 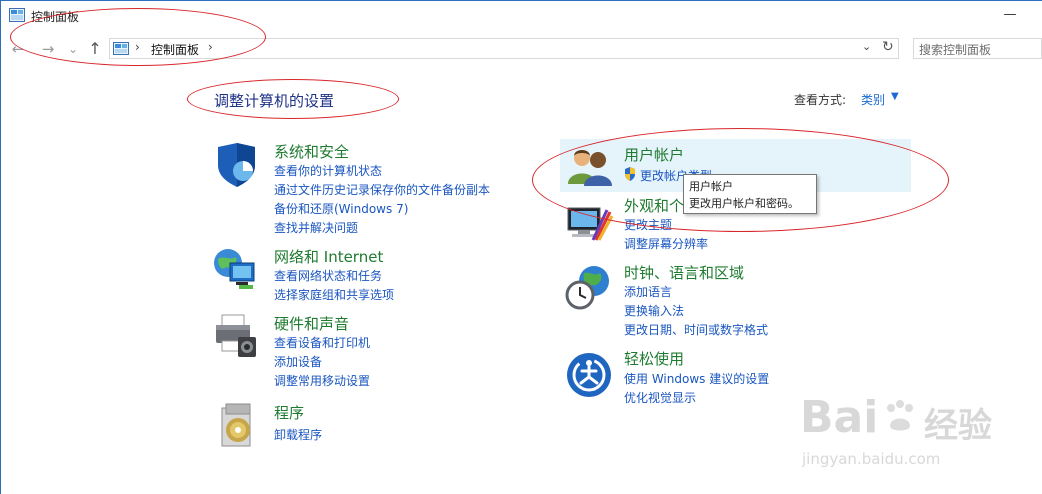 What do you see at coordinates (895, 96) in the screenshot?
I see `caret-down-icon: ▼` at bounding box center [895, 96].